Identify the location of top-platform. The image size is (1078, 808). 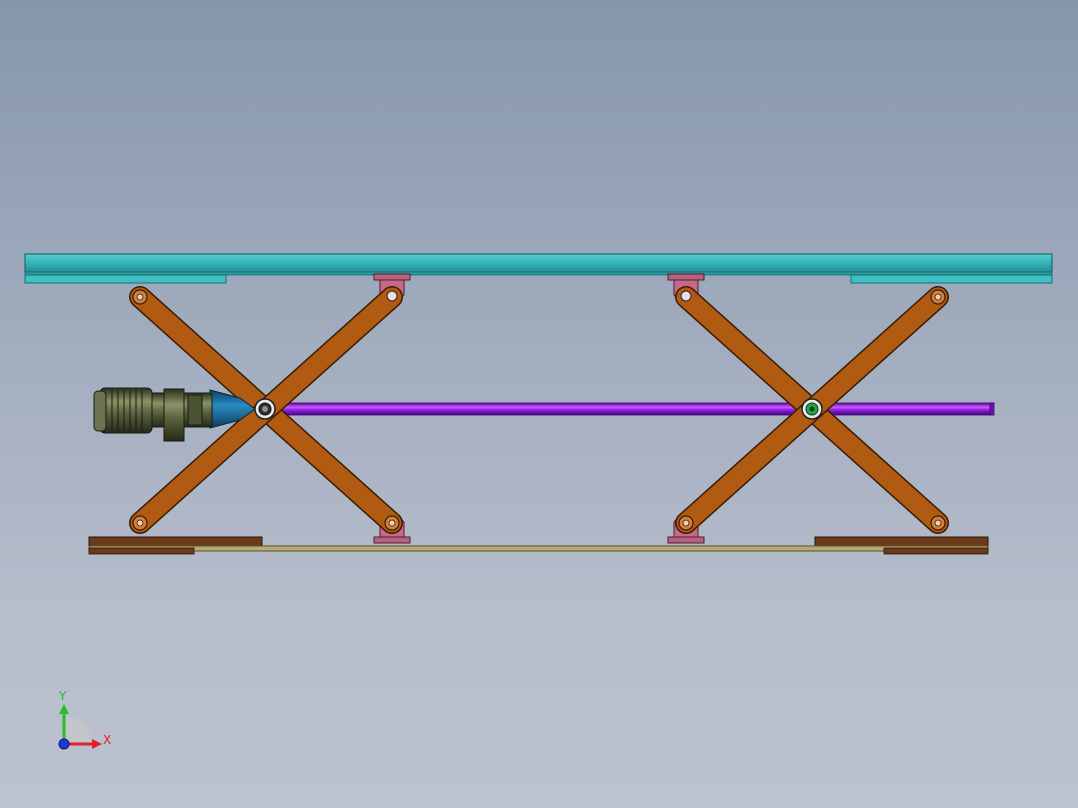
(538, 268).